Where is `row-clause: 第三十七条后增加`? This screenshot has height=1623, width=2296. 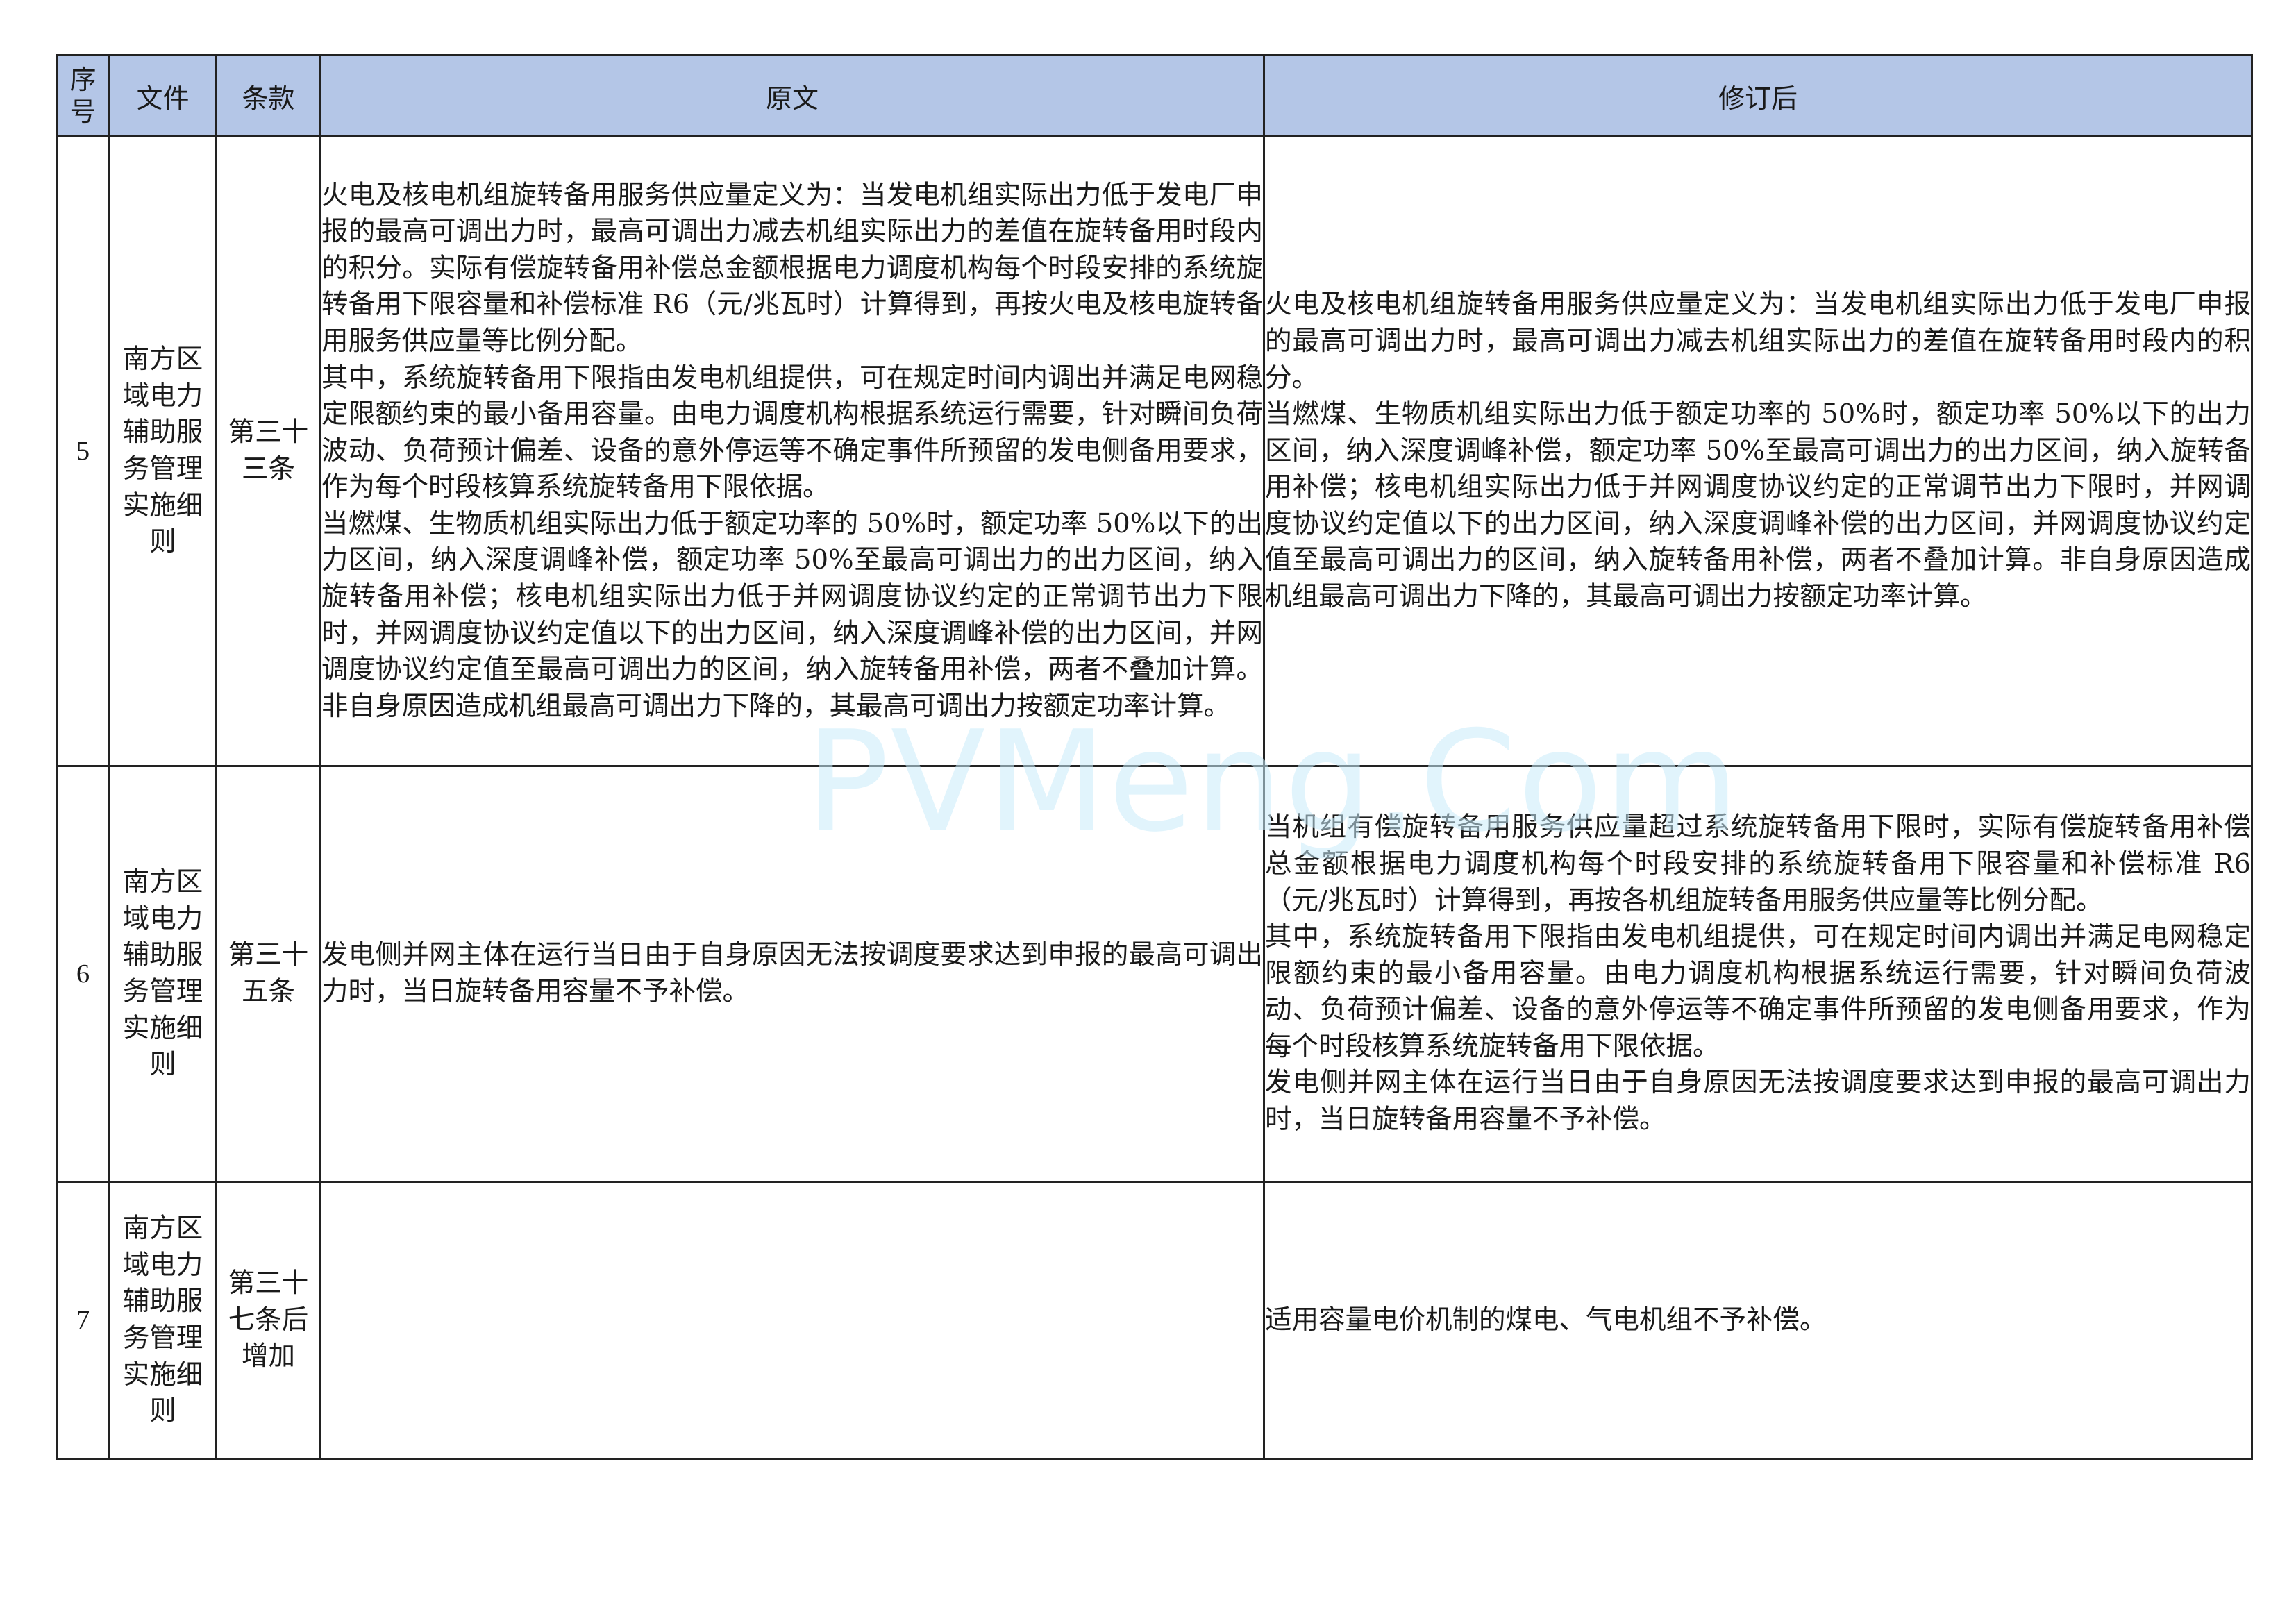
row-clause: 第三十七条后增加 is located at coordinates (268, 1320).